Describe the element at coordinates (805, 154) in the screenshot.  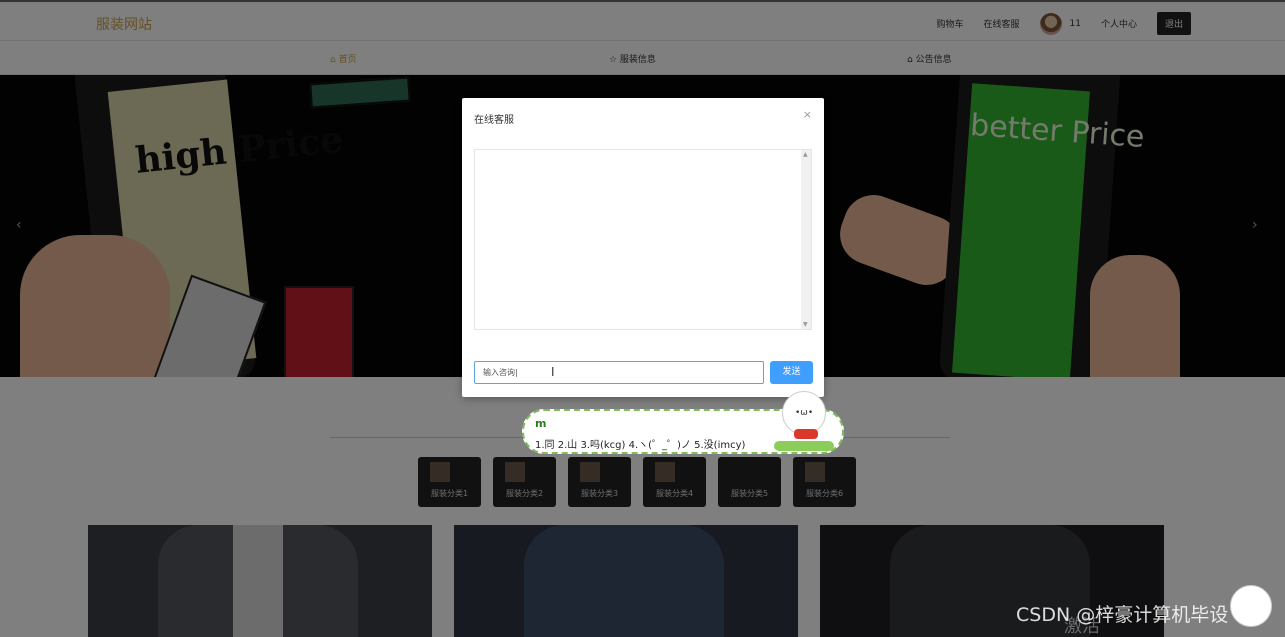
I see `scroll-up-icon: ▲` at that location.